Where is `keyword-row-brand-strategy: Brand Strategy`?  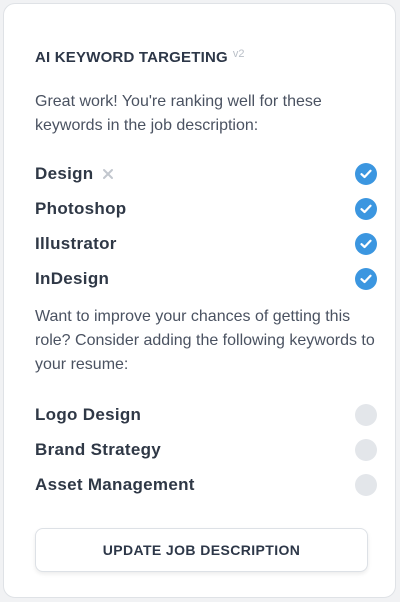
keyword-row-brand-strategy: Brand Strategy is located at coordinates (206, 449).